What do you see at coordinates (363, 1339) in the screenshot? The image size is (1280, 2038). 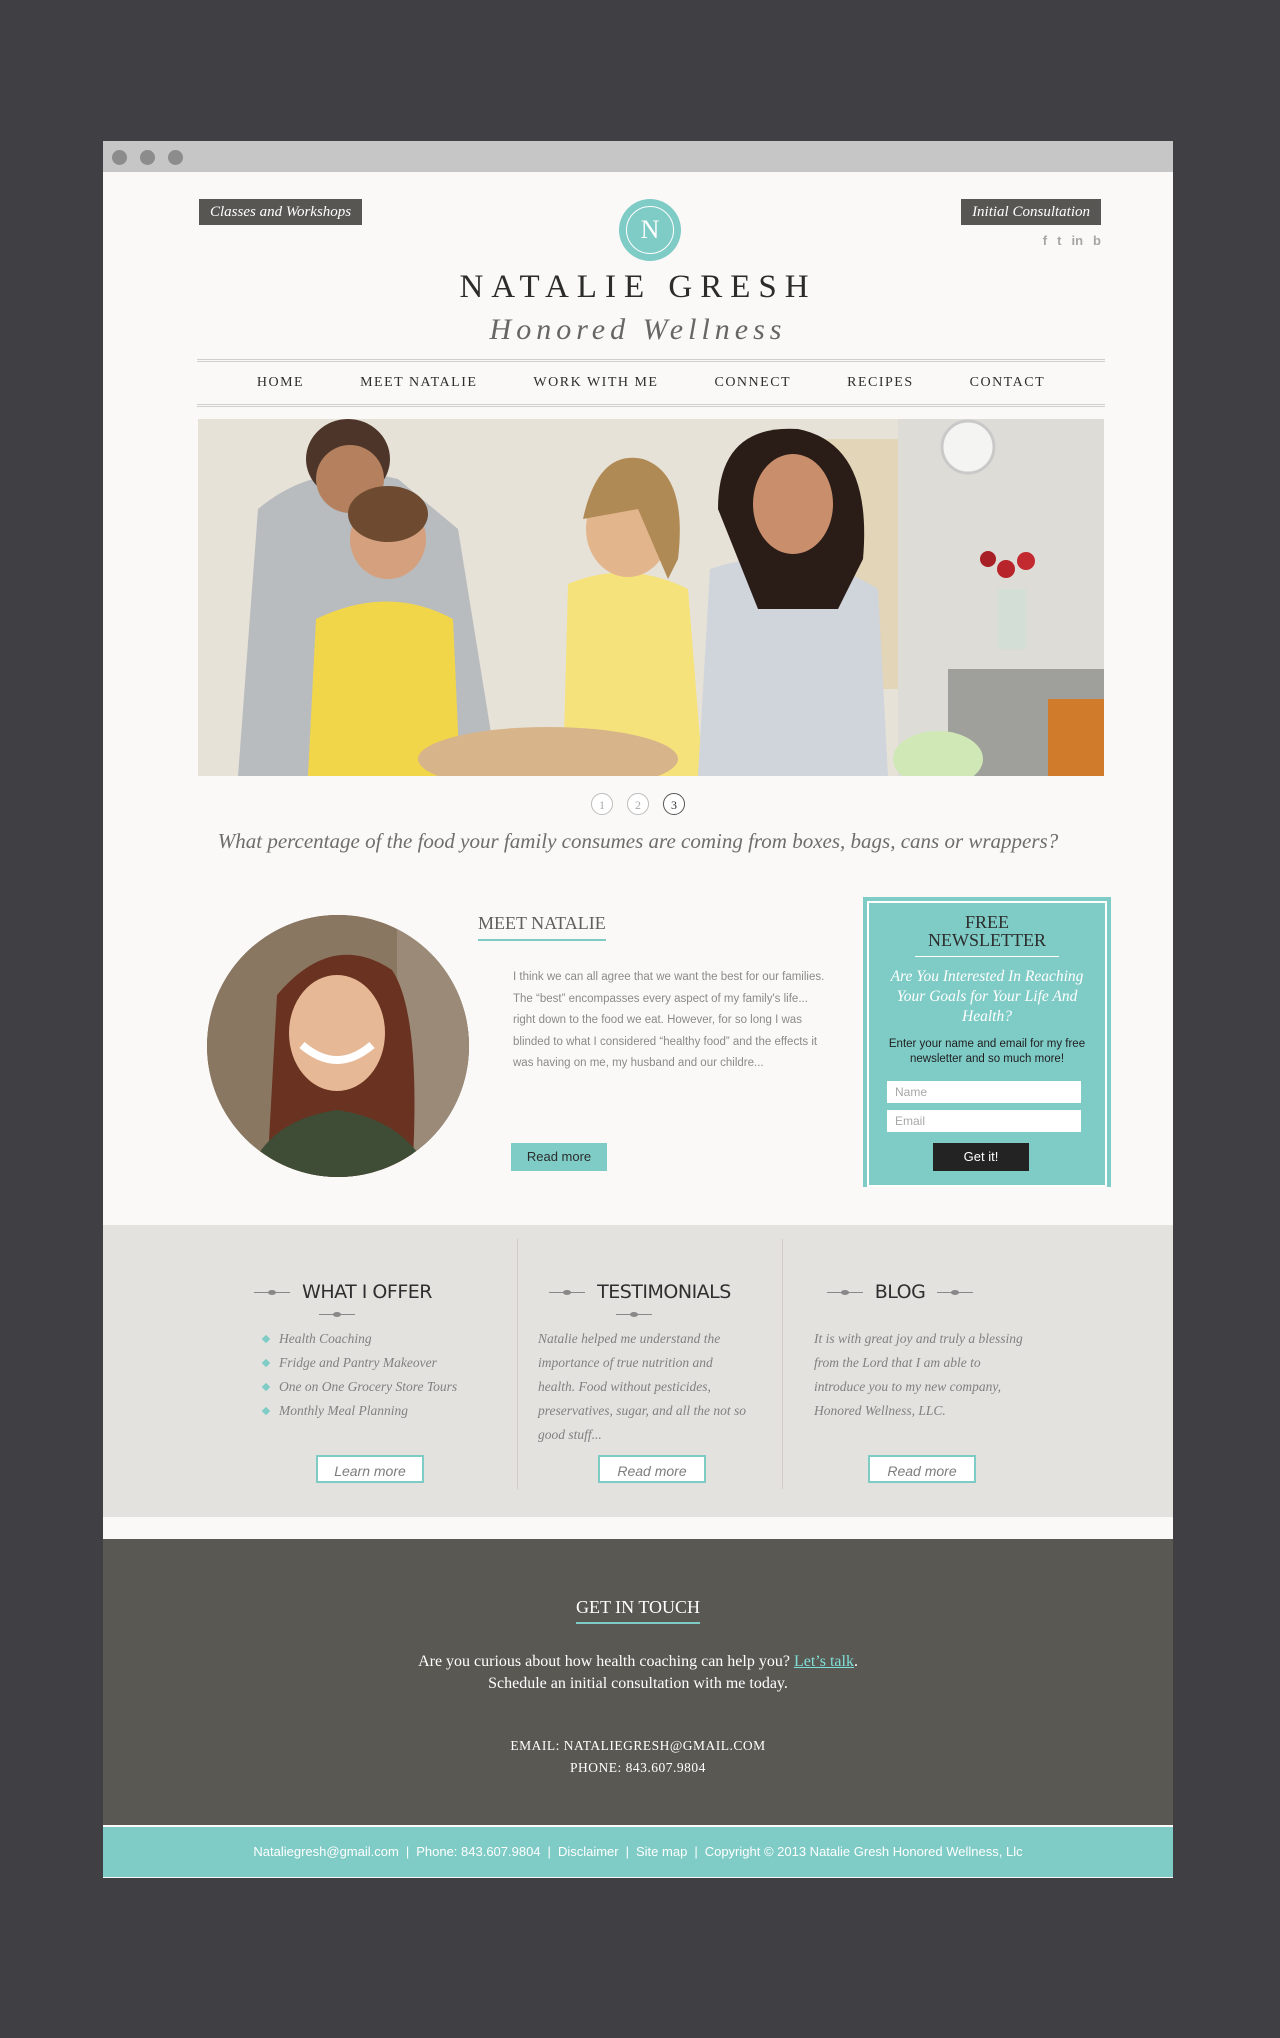 I see `offer-item: Health Coaching` at bounding box center [363, 1339].